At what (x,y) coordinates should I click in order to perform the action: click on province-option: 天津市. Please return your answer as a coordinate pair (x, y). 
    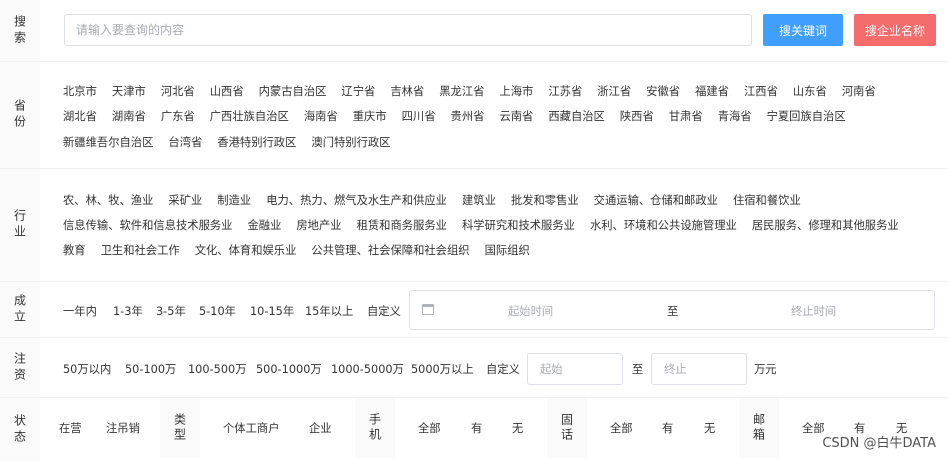
    Looking at the image, I should click on (129, 92).